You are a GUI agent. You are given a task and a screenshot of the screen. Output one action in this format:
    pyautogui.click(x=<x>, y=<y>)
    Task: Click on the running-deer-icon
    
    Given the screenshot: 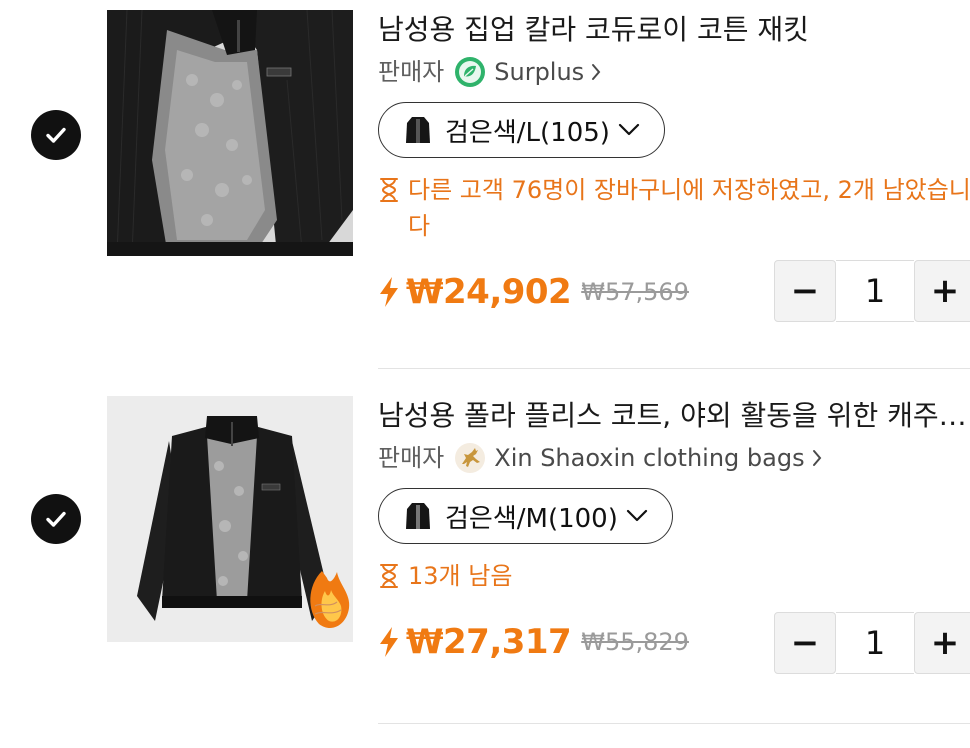 What is the action you would take?
    pyautogui.click(x=470, y=458)
    